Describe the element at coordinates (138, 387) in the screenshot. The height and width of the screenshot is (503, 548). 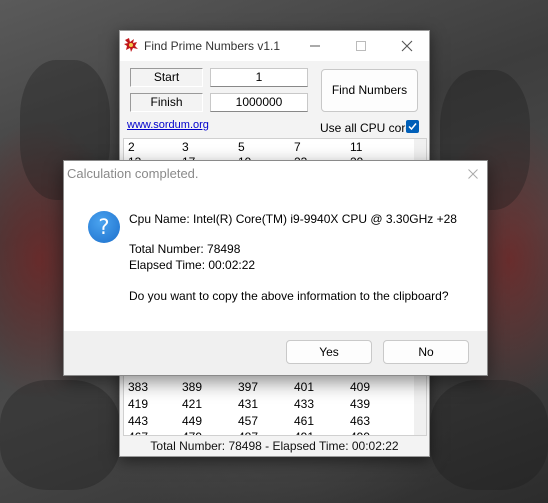
I see `prime-cell: 383` at that location.